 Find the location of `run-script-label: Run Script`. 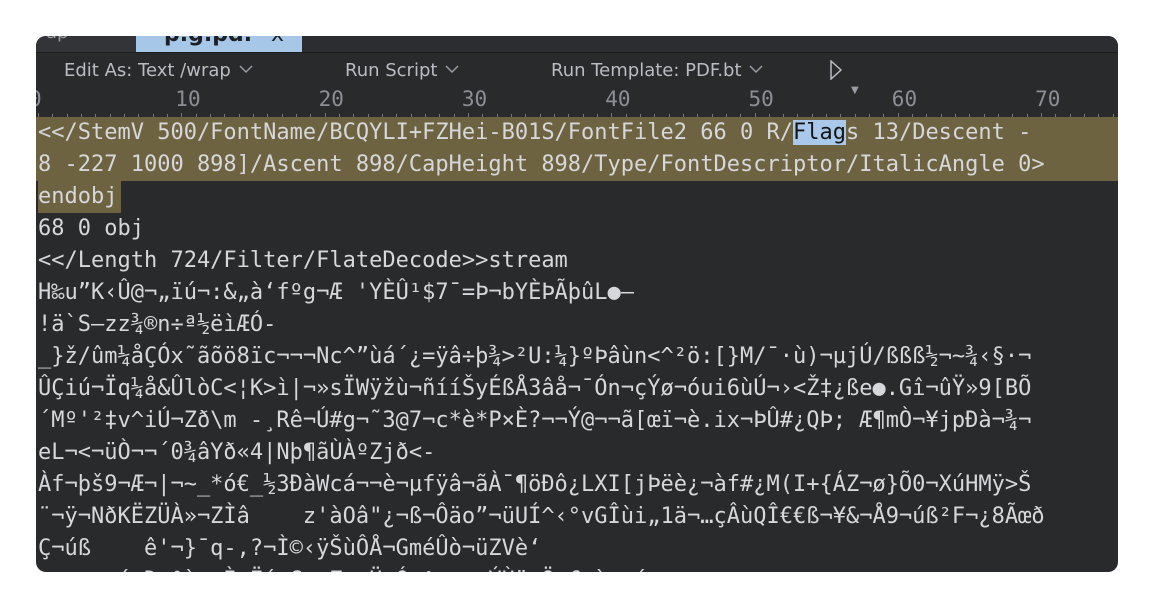

run-script-label: Run Script is located at coordinates (391, 70).